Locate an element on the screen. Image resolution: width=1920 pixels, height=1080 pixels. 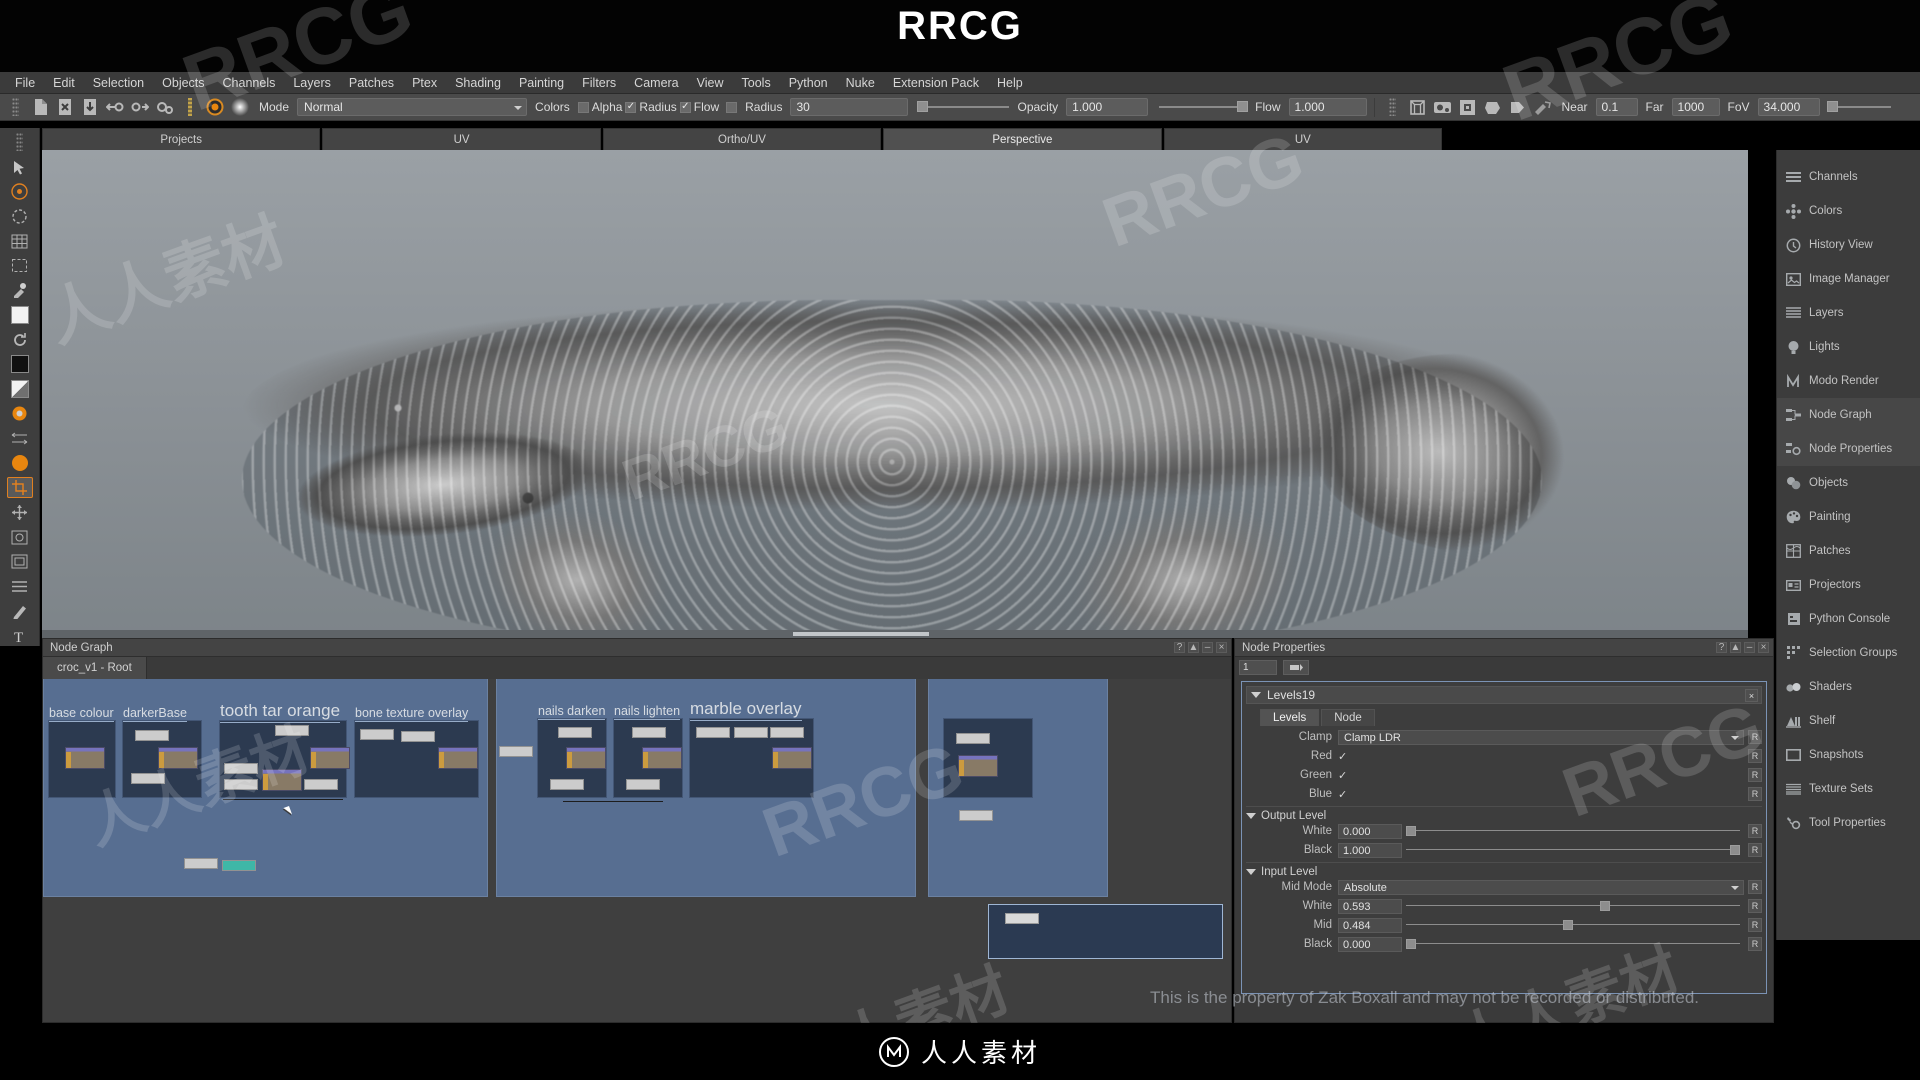
close-document-icon is located at coordinates (65, 107).